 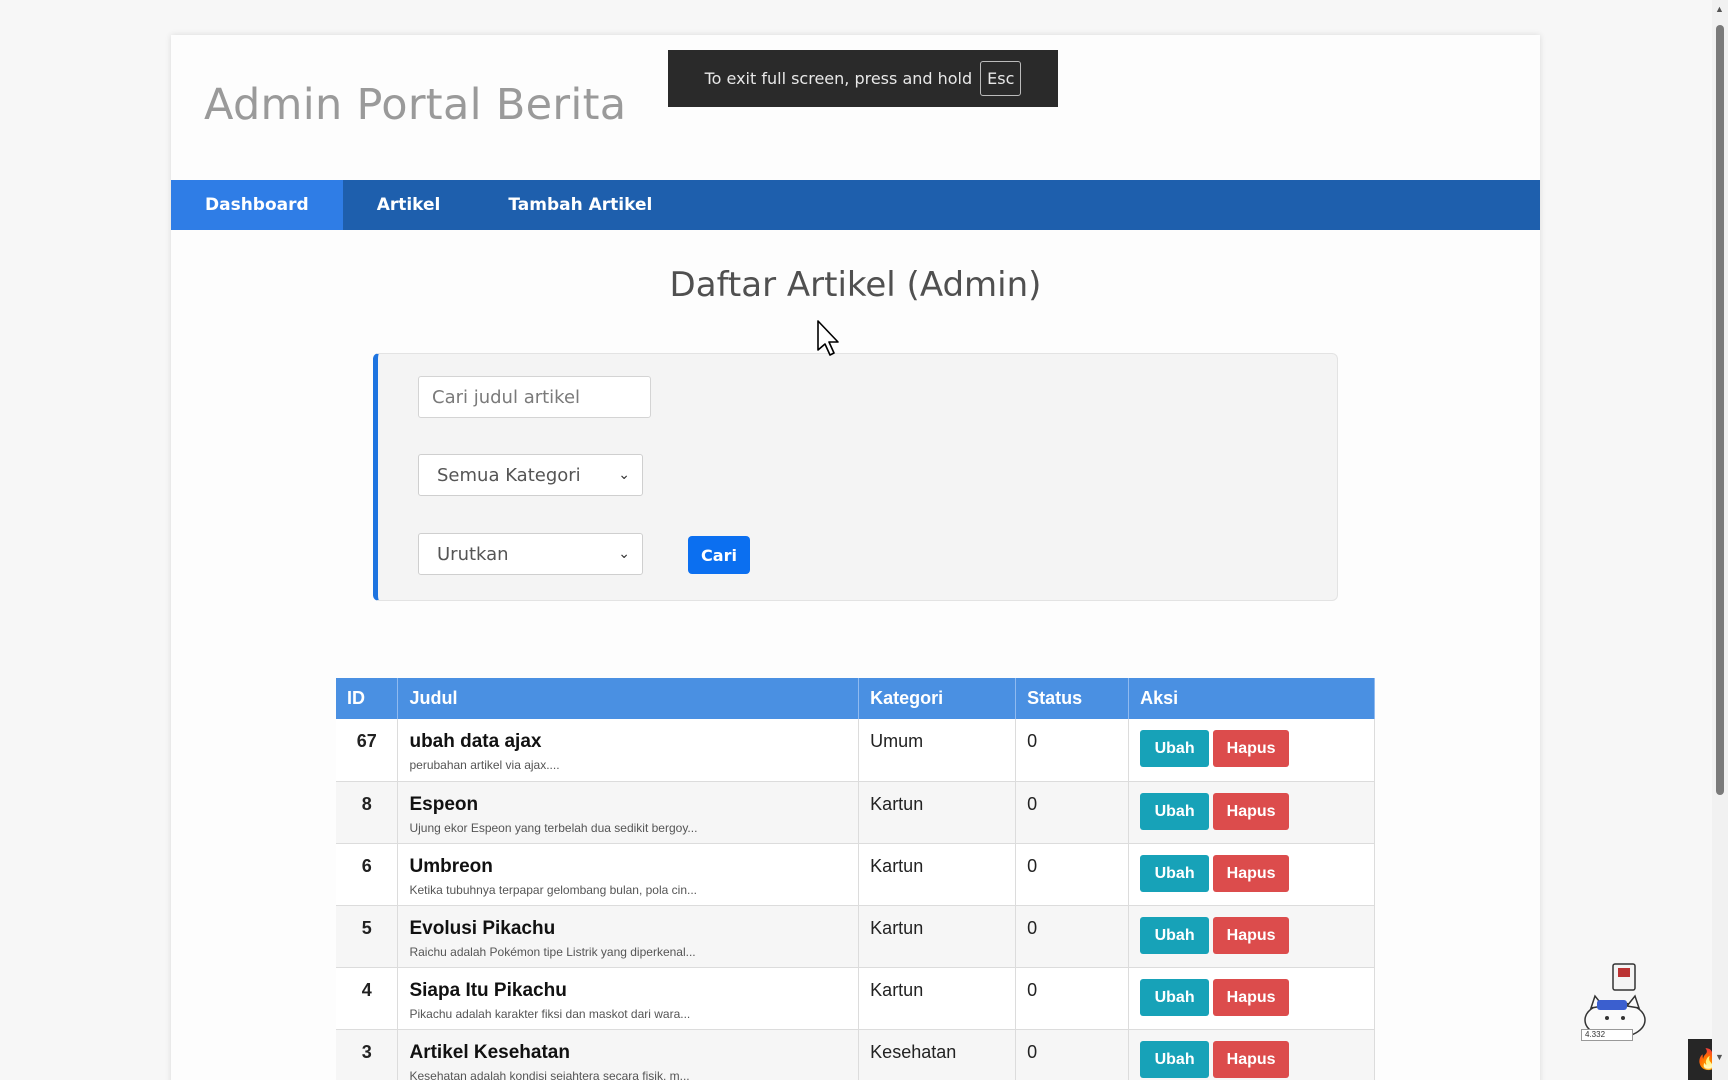 I want to click on sort-select: Urutkan ⌄, so click(x=530, y=554).